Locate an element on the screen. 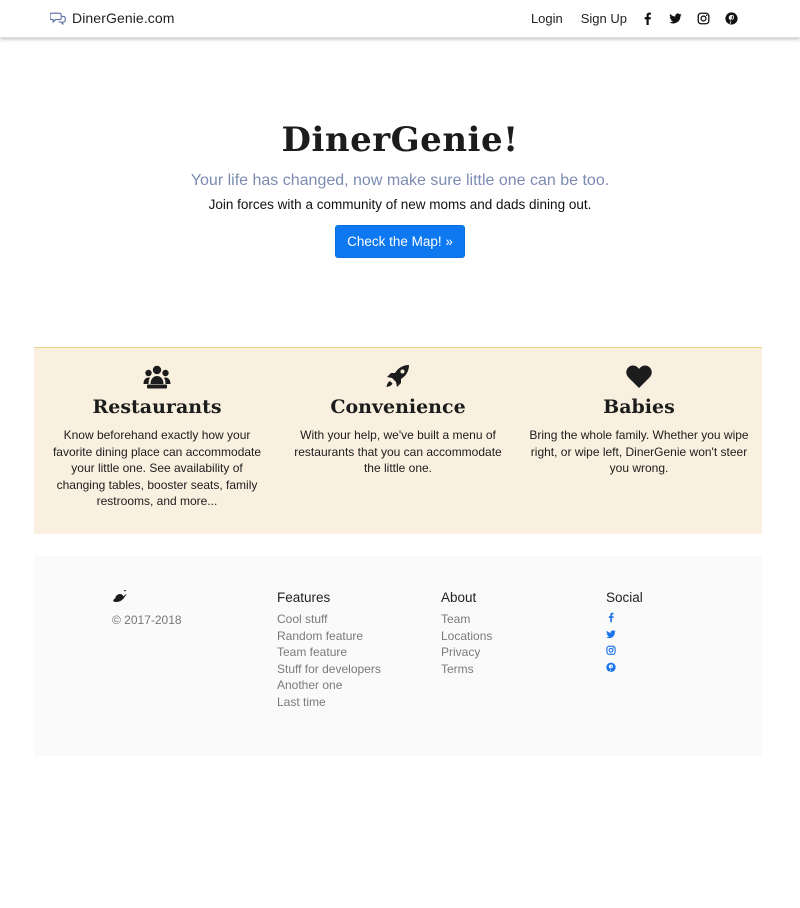 This screenshot has height=908, width=800. heart-icon is located at coordinates (639, 376).